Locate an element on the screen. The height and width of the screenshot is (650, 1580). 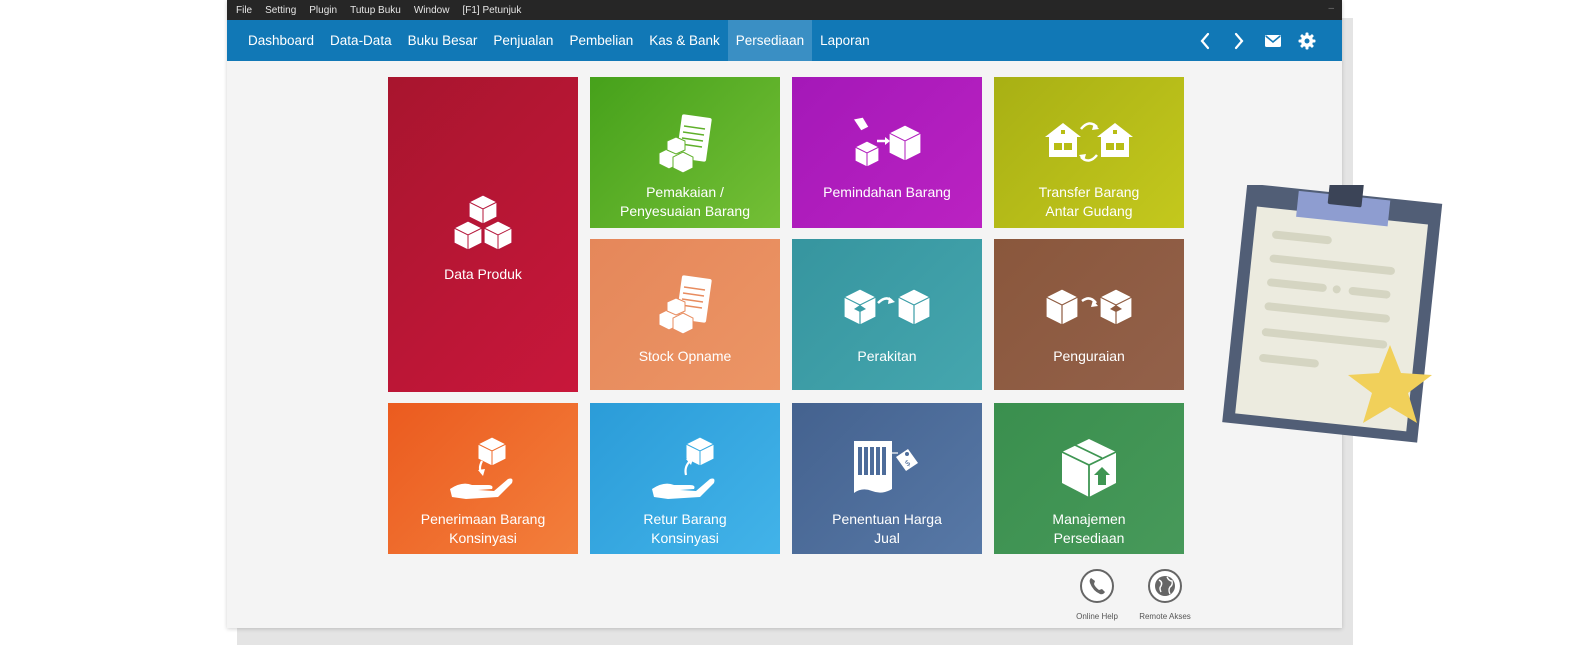
tile-label: Transfer Barang Antar Gudang is located at coordinates (1089, 201).